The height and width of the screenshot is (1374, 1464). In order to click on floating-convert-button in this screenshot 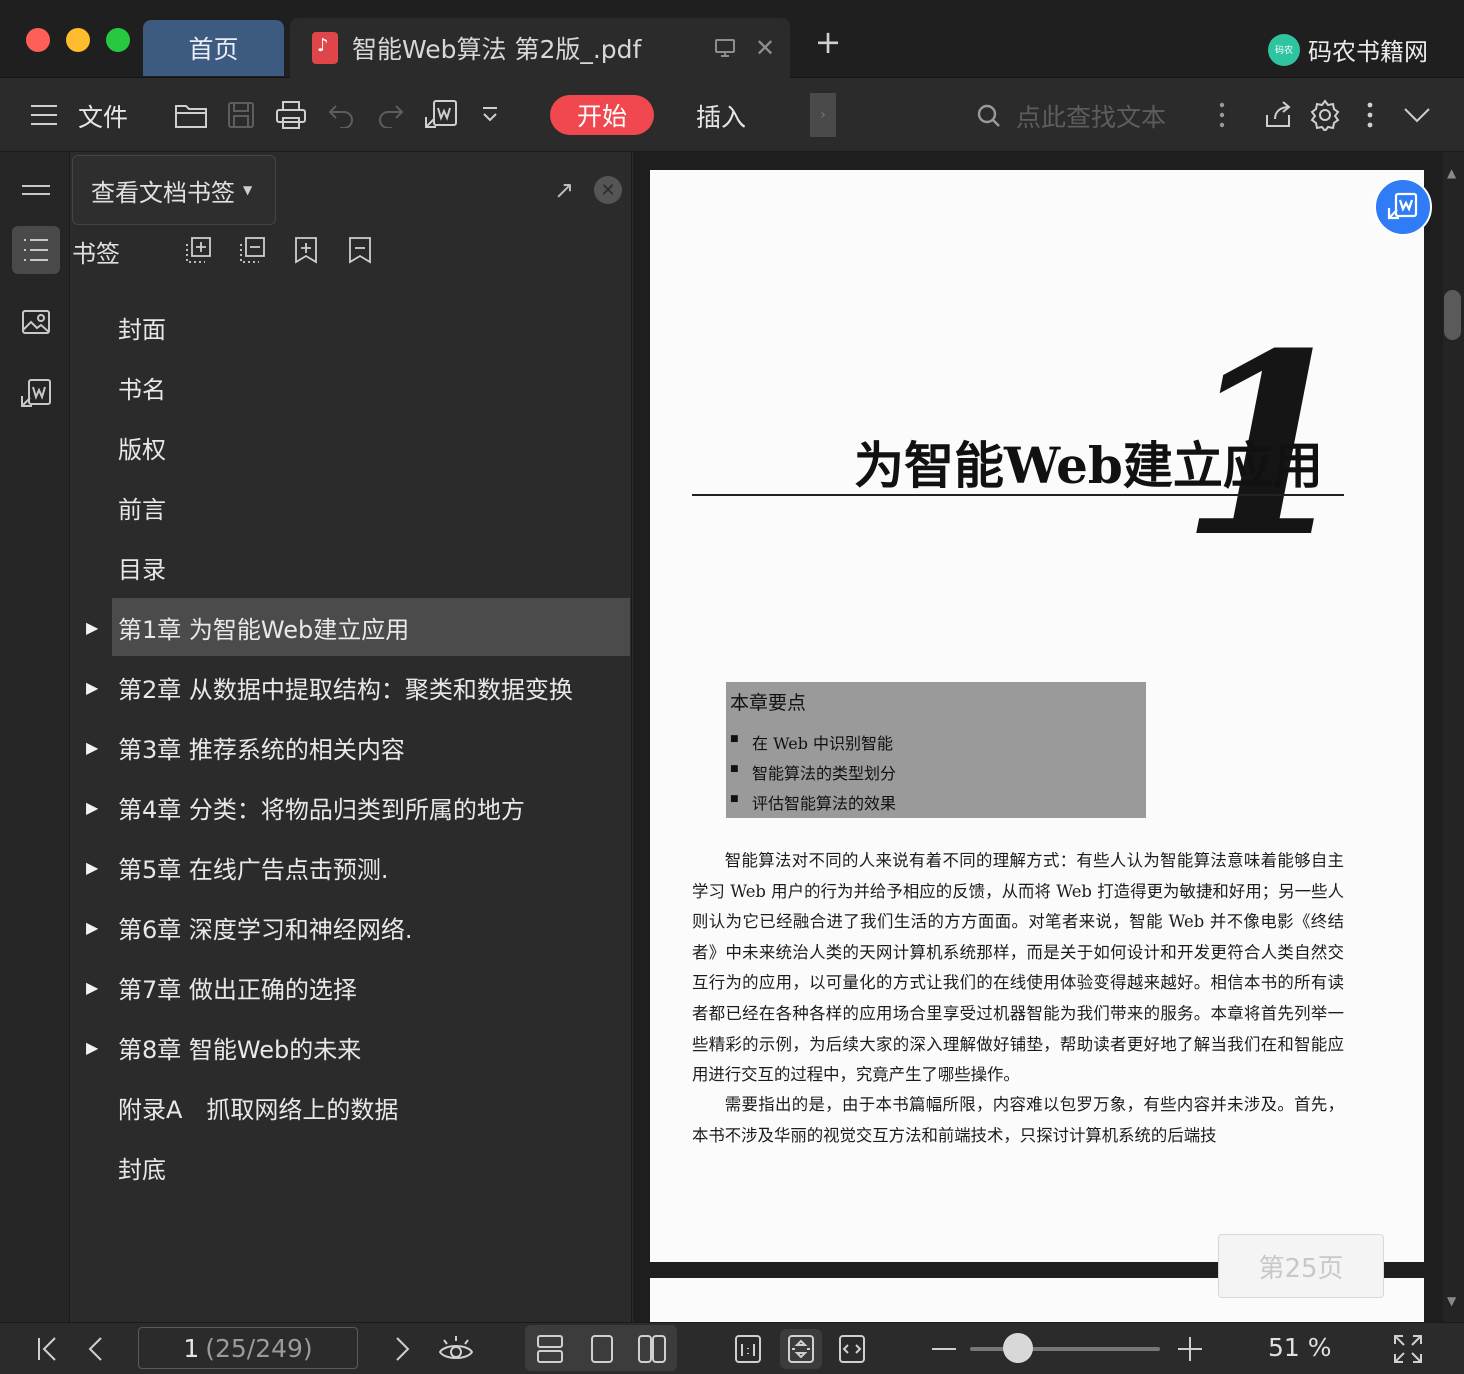, I will do `click(1403, 207)`.